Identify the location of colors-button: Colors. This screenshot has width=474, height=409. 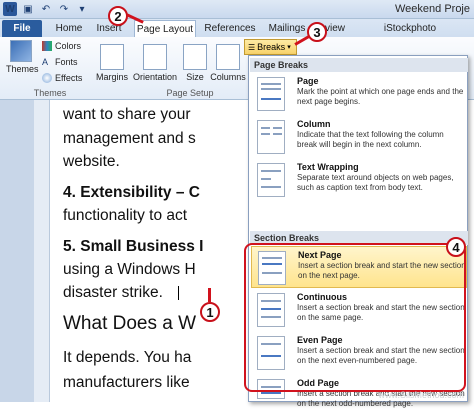
(61, 46).